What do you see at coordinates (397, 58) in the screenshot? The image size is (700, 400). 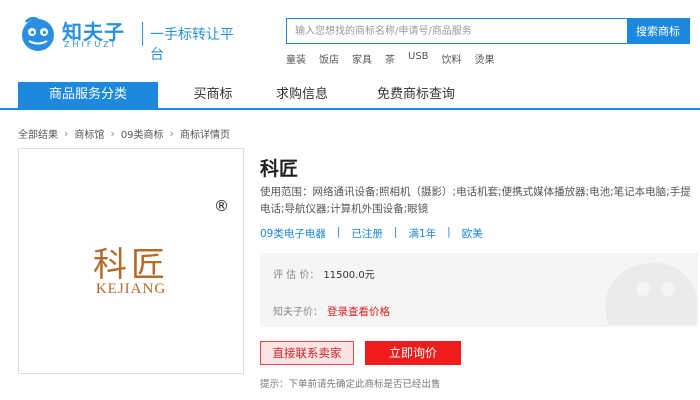 I see `hot-keywords: 童装 饭店 家具 茶 USB 饮料 烫果` at bounding box center [397, 58].